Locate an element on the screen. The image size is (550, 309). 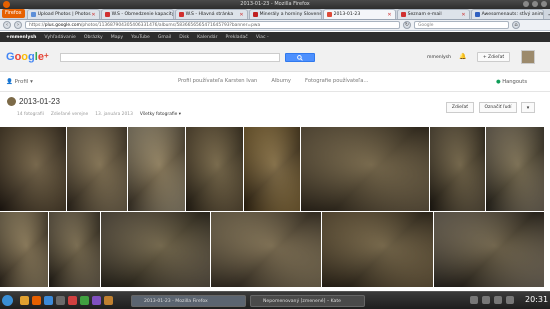
battery-icon is located at coordinates (498, 300).